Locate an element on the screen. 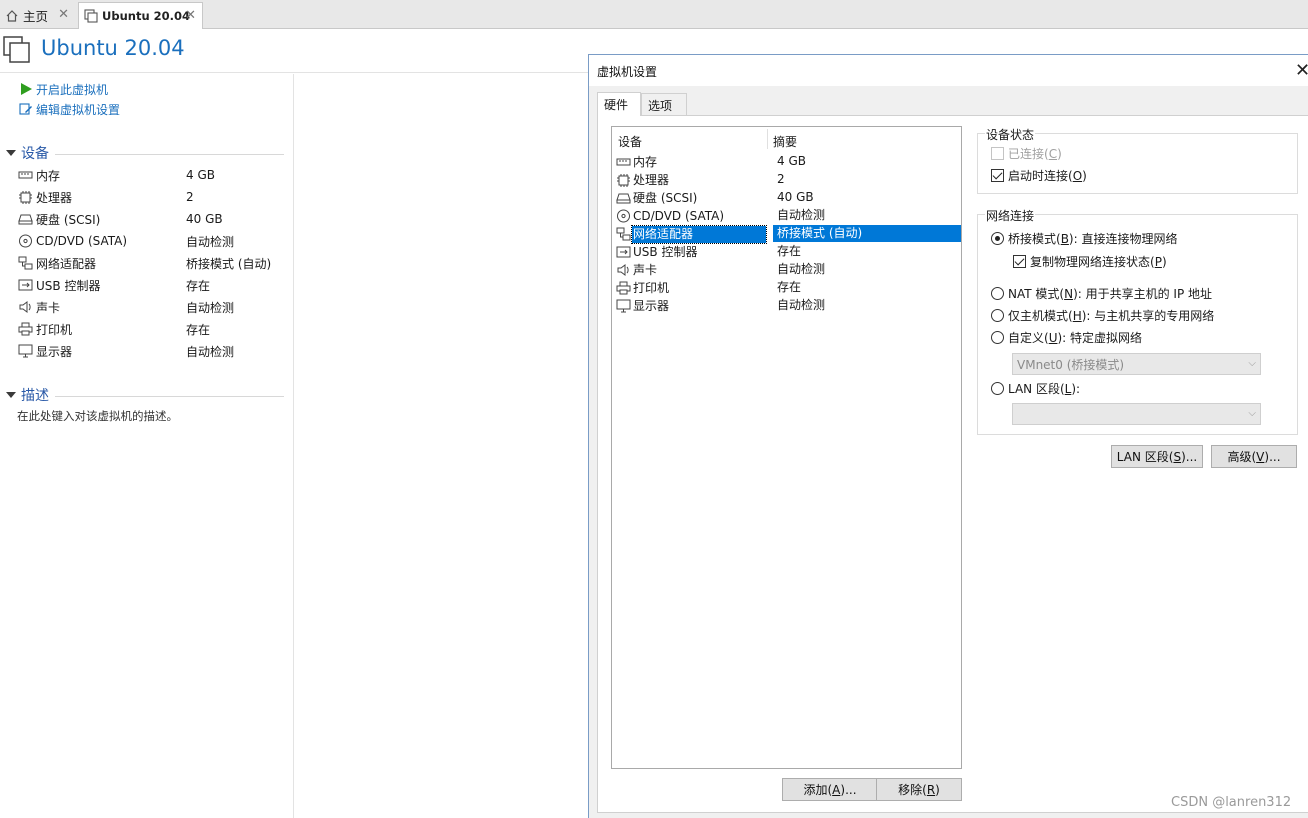 The width and height of the screenshot is (1308, 818). description-text: 在此处键入对该虚拟机的描述。 is located at coordinates (97, 416).